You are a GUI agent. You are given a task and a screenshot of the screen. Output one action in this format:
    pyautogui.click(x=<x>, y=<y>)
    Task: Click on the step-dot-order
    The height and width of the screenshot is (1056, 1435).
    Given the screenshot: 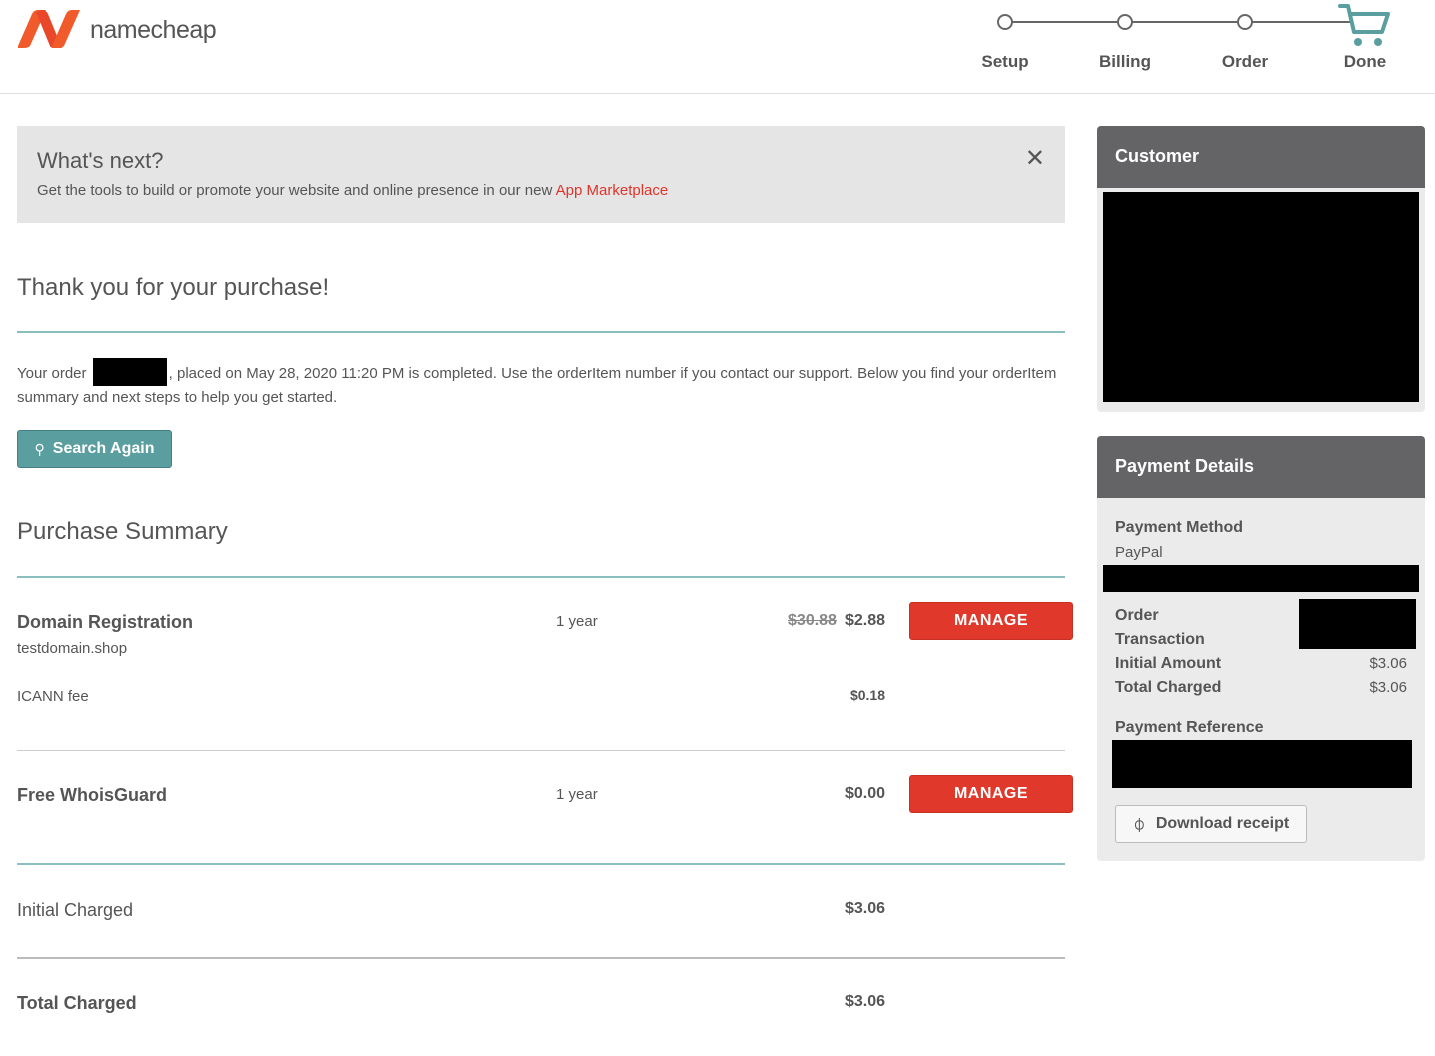 What is the action you would take?
    pyautogui.click(x=1245, y=22)
    